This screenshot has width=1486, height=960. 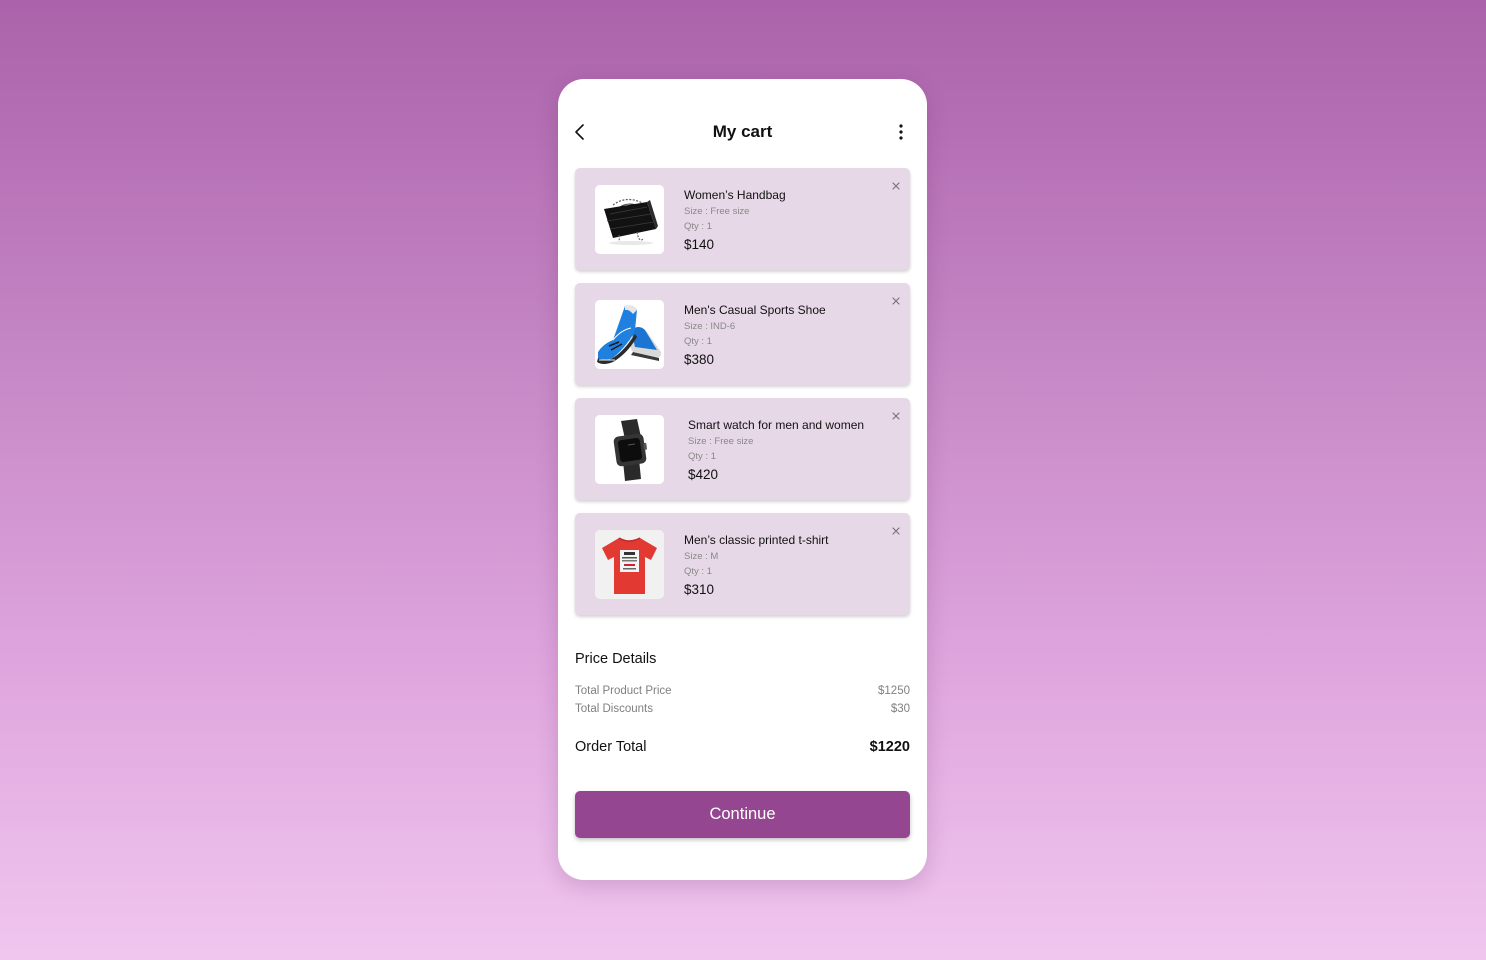 What do you see at coordinates (742, 709) in the screenshot?
I see `total-discounts-row: Total Discounts $30` at bounding box center [742, 709].